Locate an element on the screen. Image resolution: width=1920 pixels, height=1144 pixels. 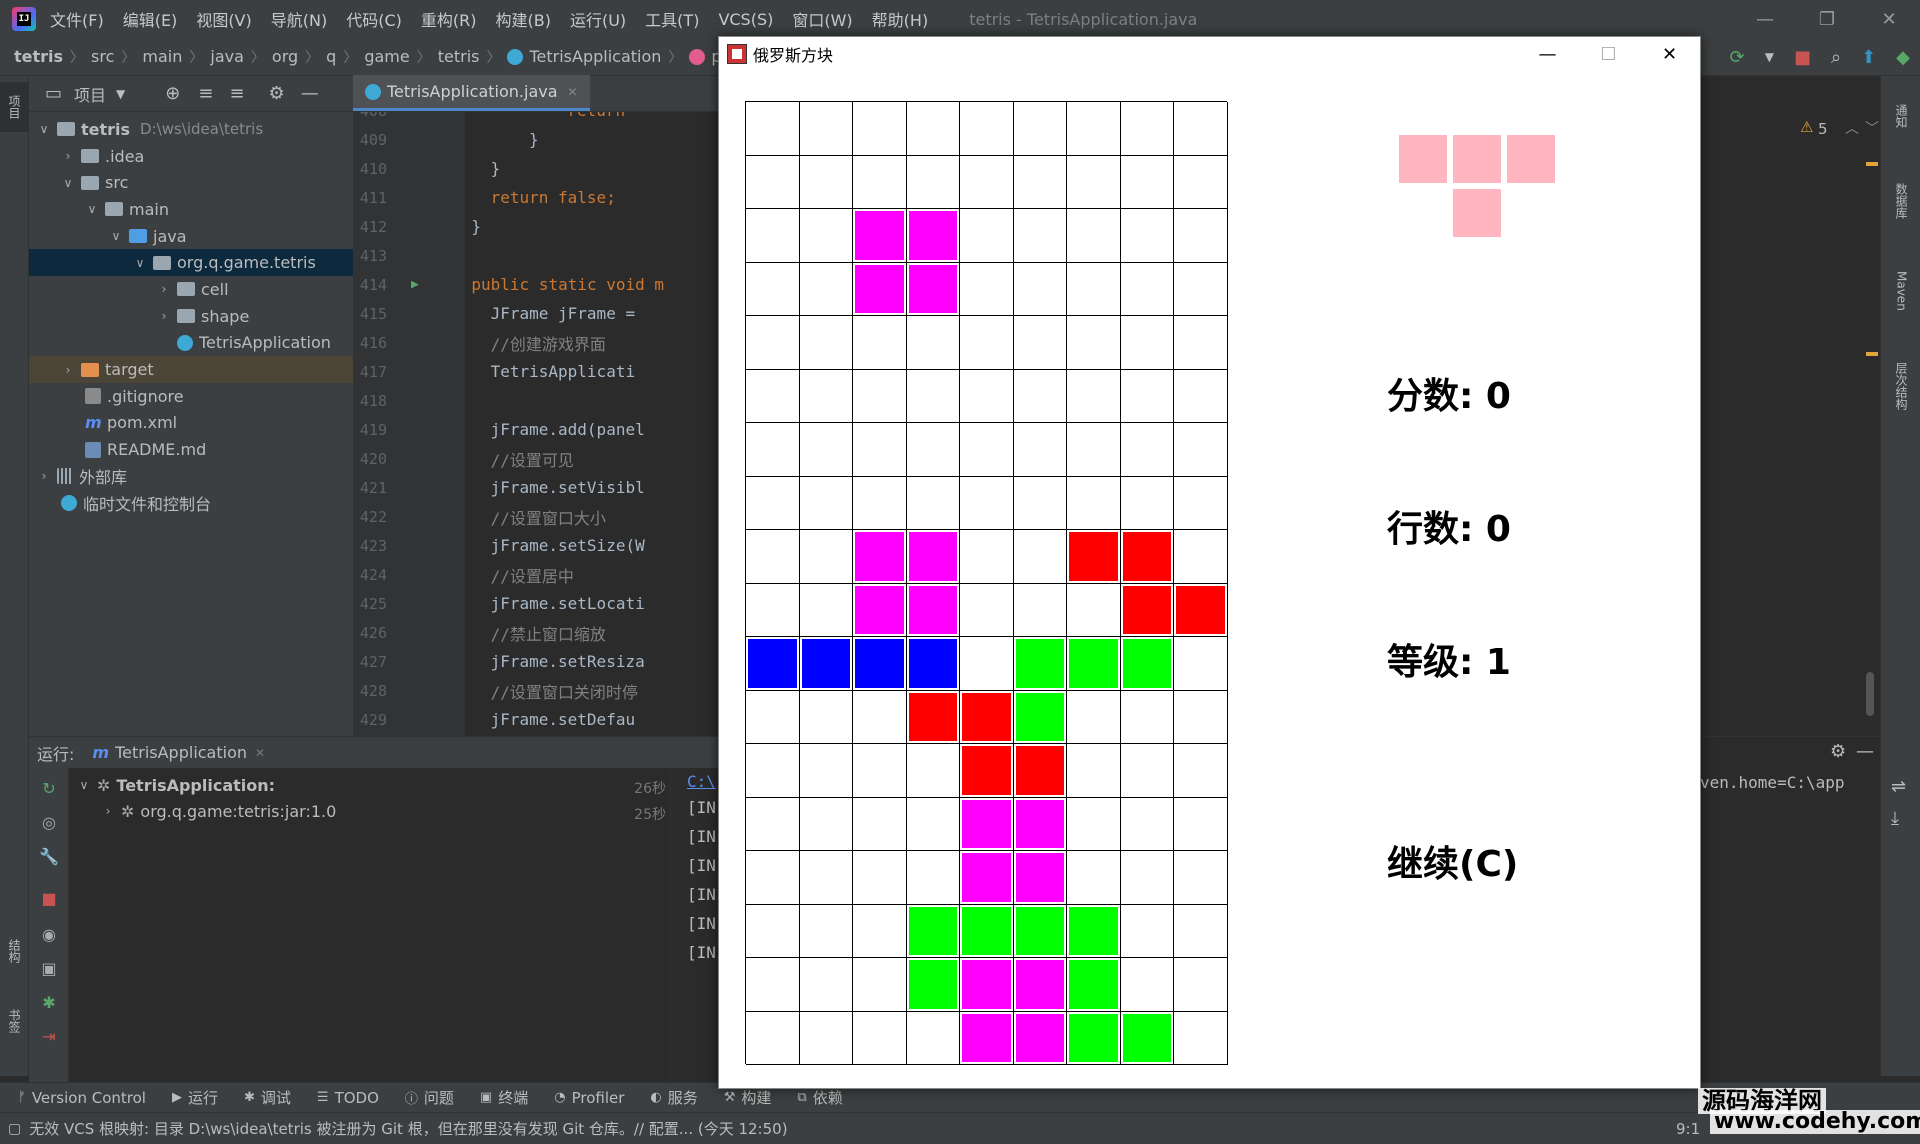
tree-item-shape: › shape is located at coordinates (191, 316).